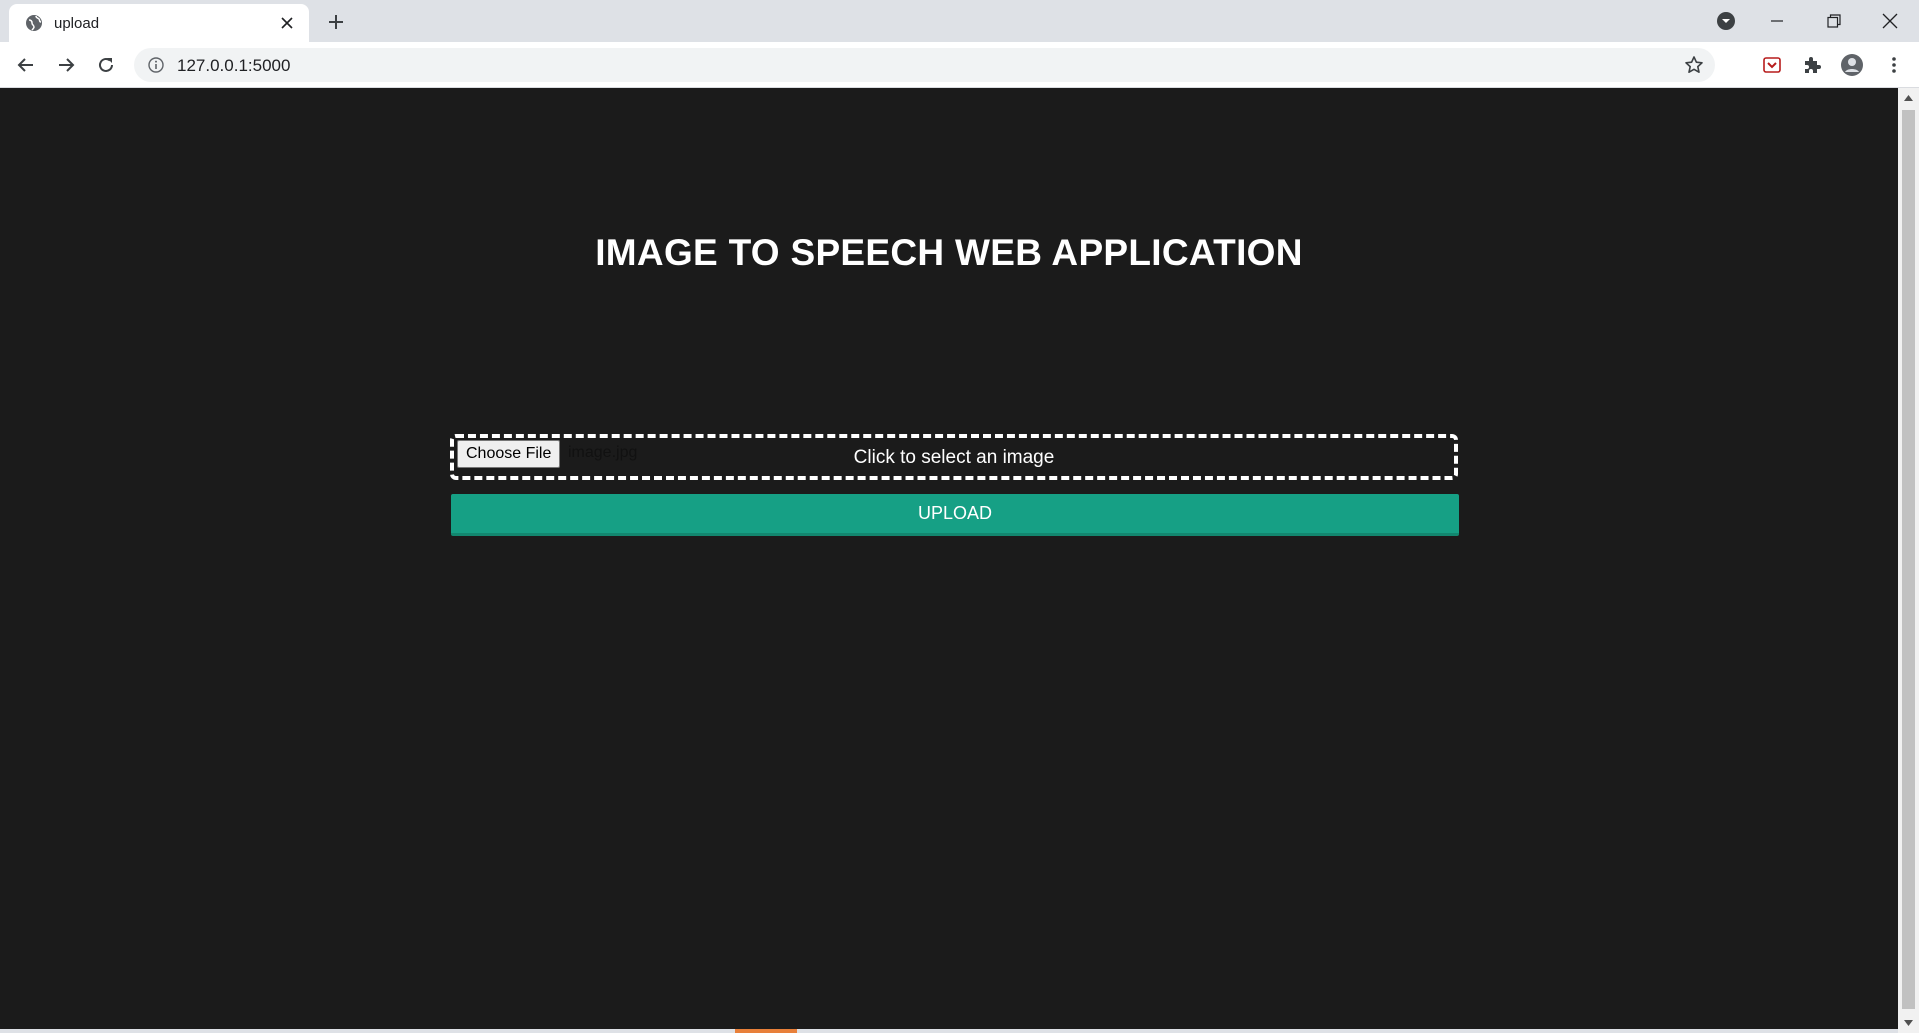 This screenshot has width=1919, height=1033. Describe the element at coordinates (955, 515) in the screenshot. I see `upload-button: UPLOAD` at that location.